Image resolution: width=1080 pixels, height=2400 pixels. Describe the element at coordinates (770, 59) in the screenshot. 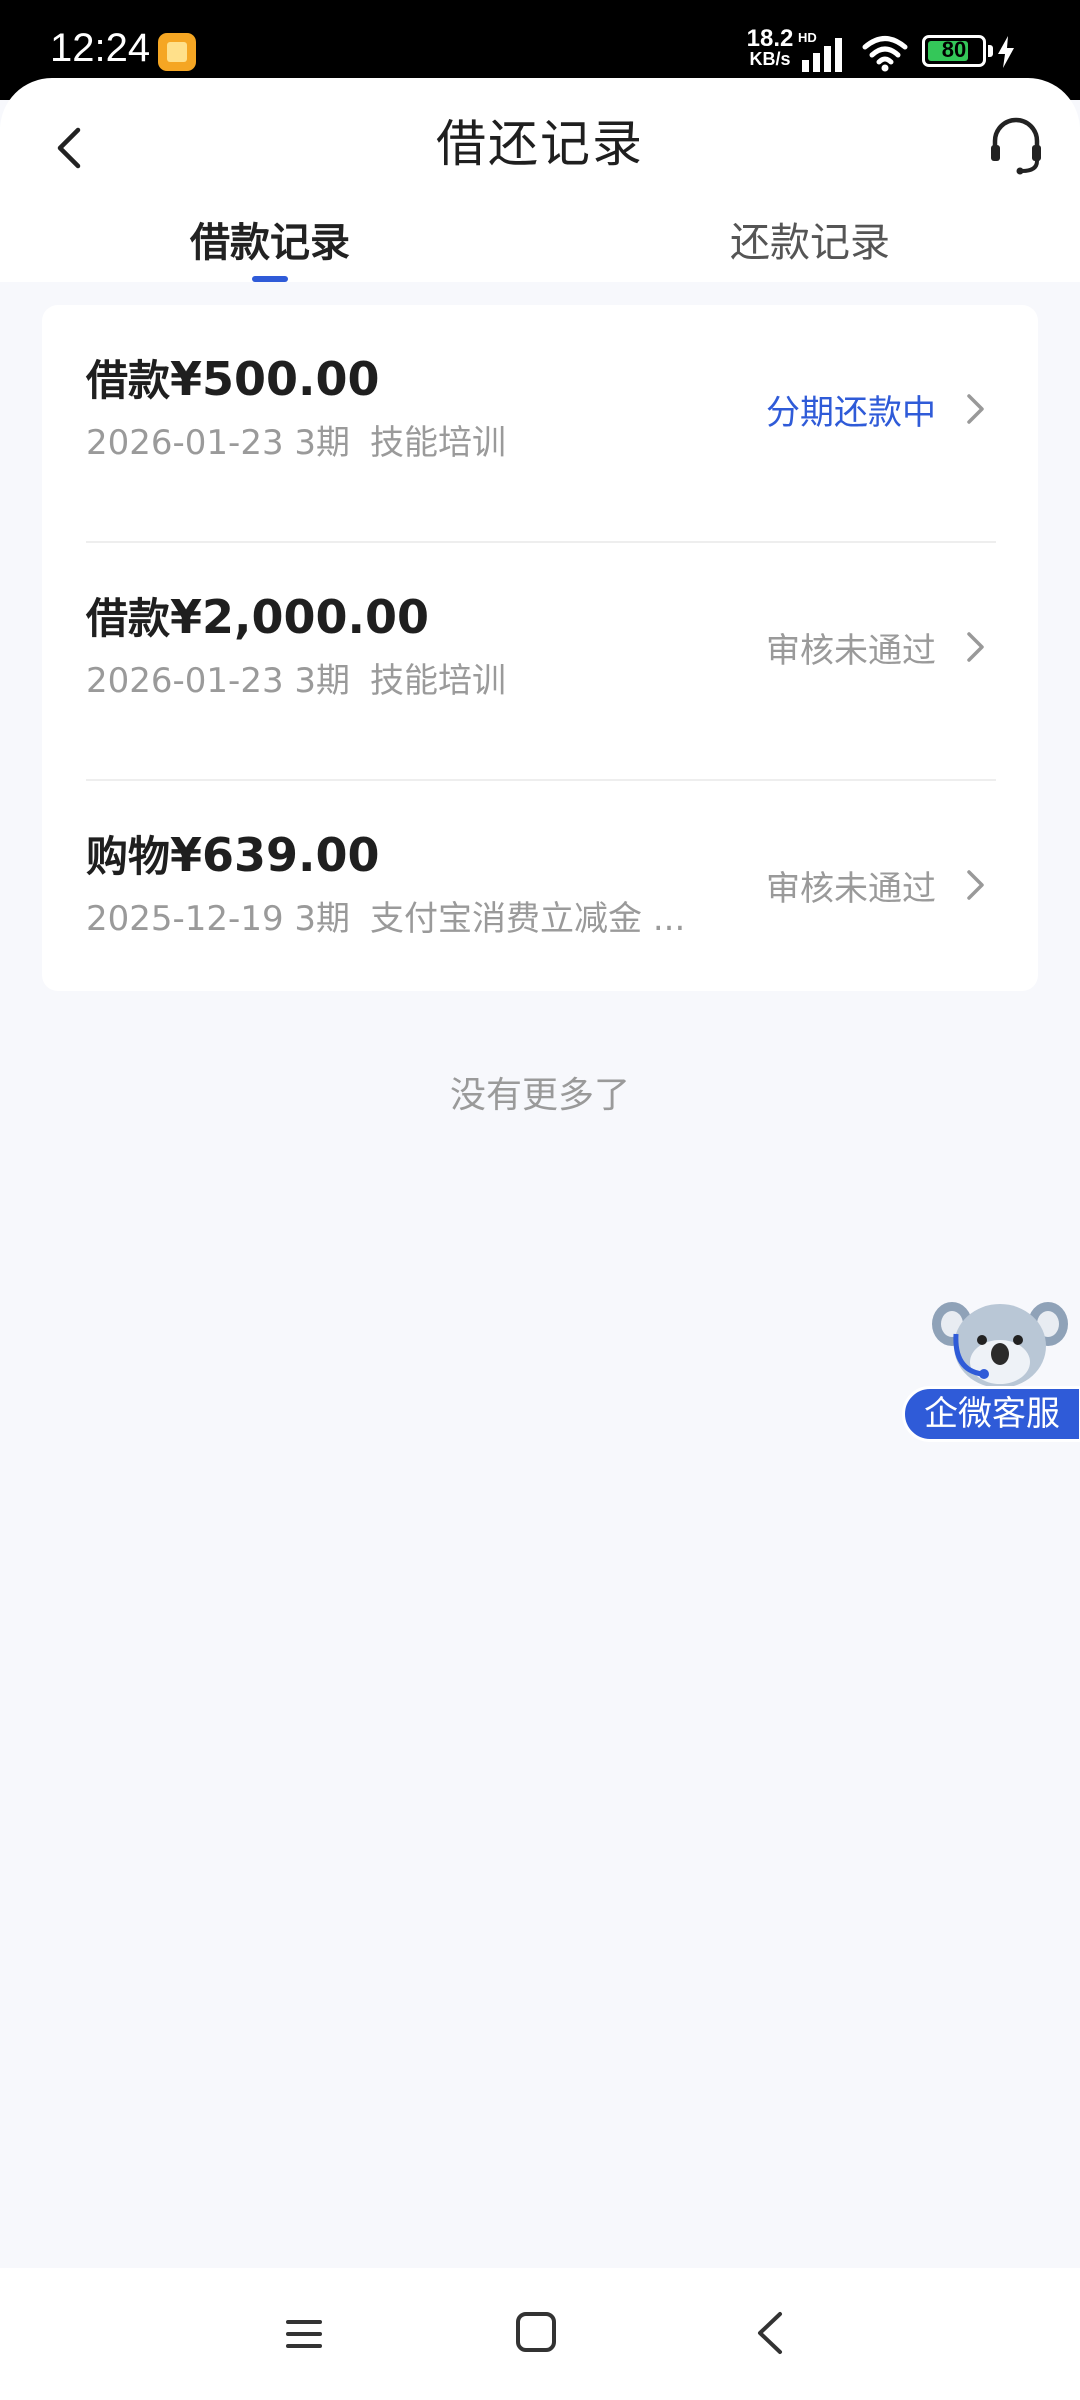

I see `network-speed-unit: KB/s` at that location.